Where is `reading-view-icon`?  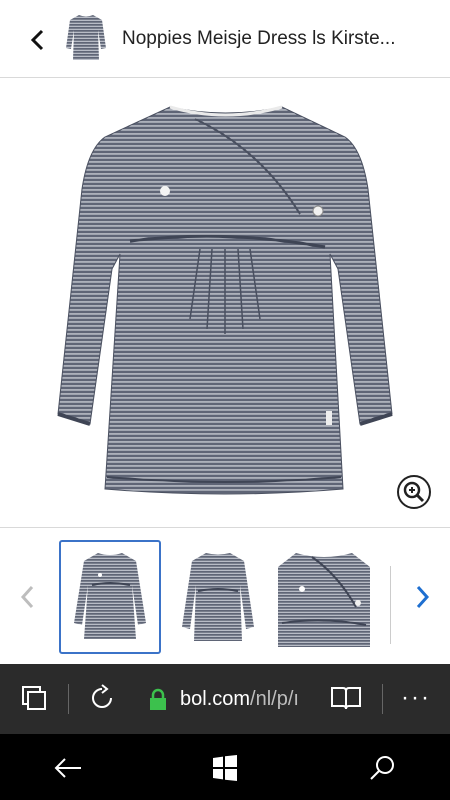 reading-view-icon is located at coordinates (346, 698).